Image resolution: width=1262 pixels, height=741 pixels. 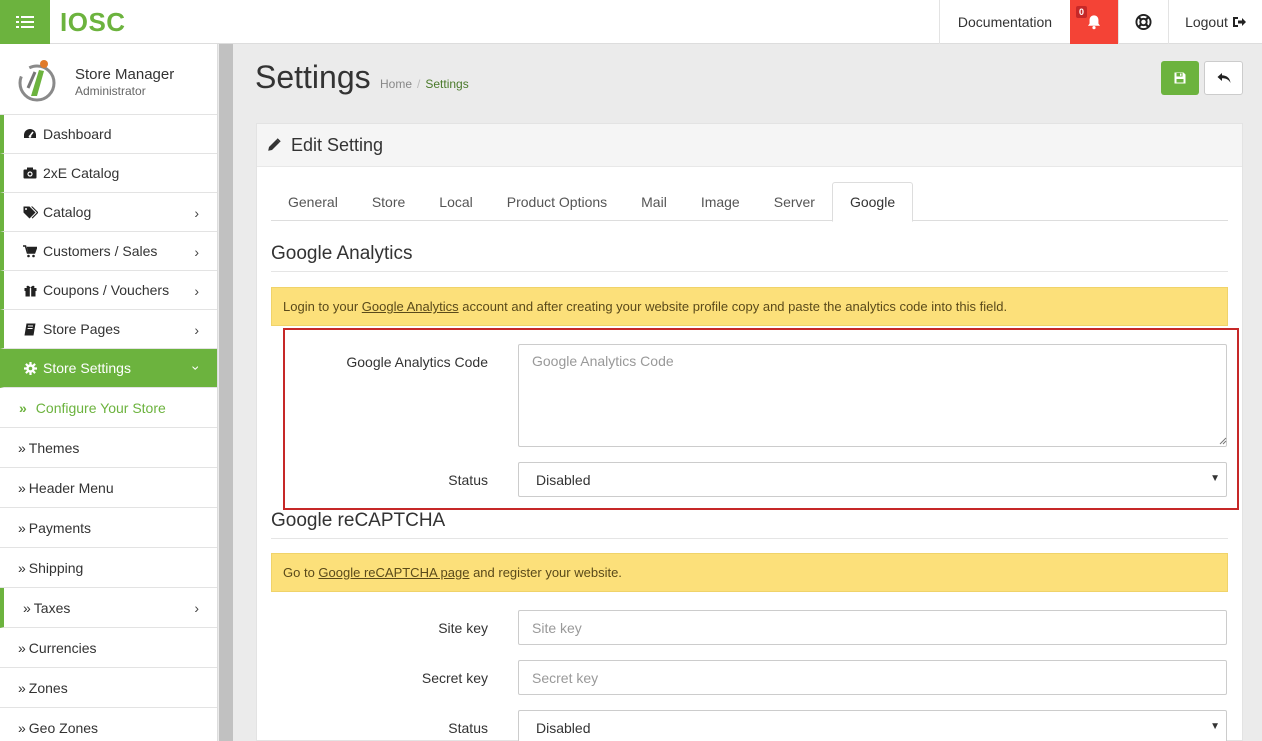 What do you see at coordinates (388, 201) in the screenshot?
I see `tab-store: Store` at bounding box center [388, 201].